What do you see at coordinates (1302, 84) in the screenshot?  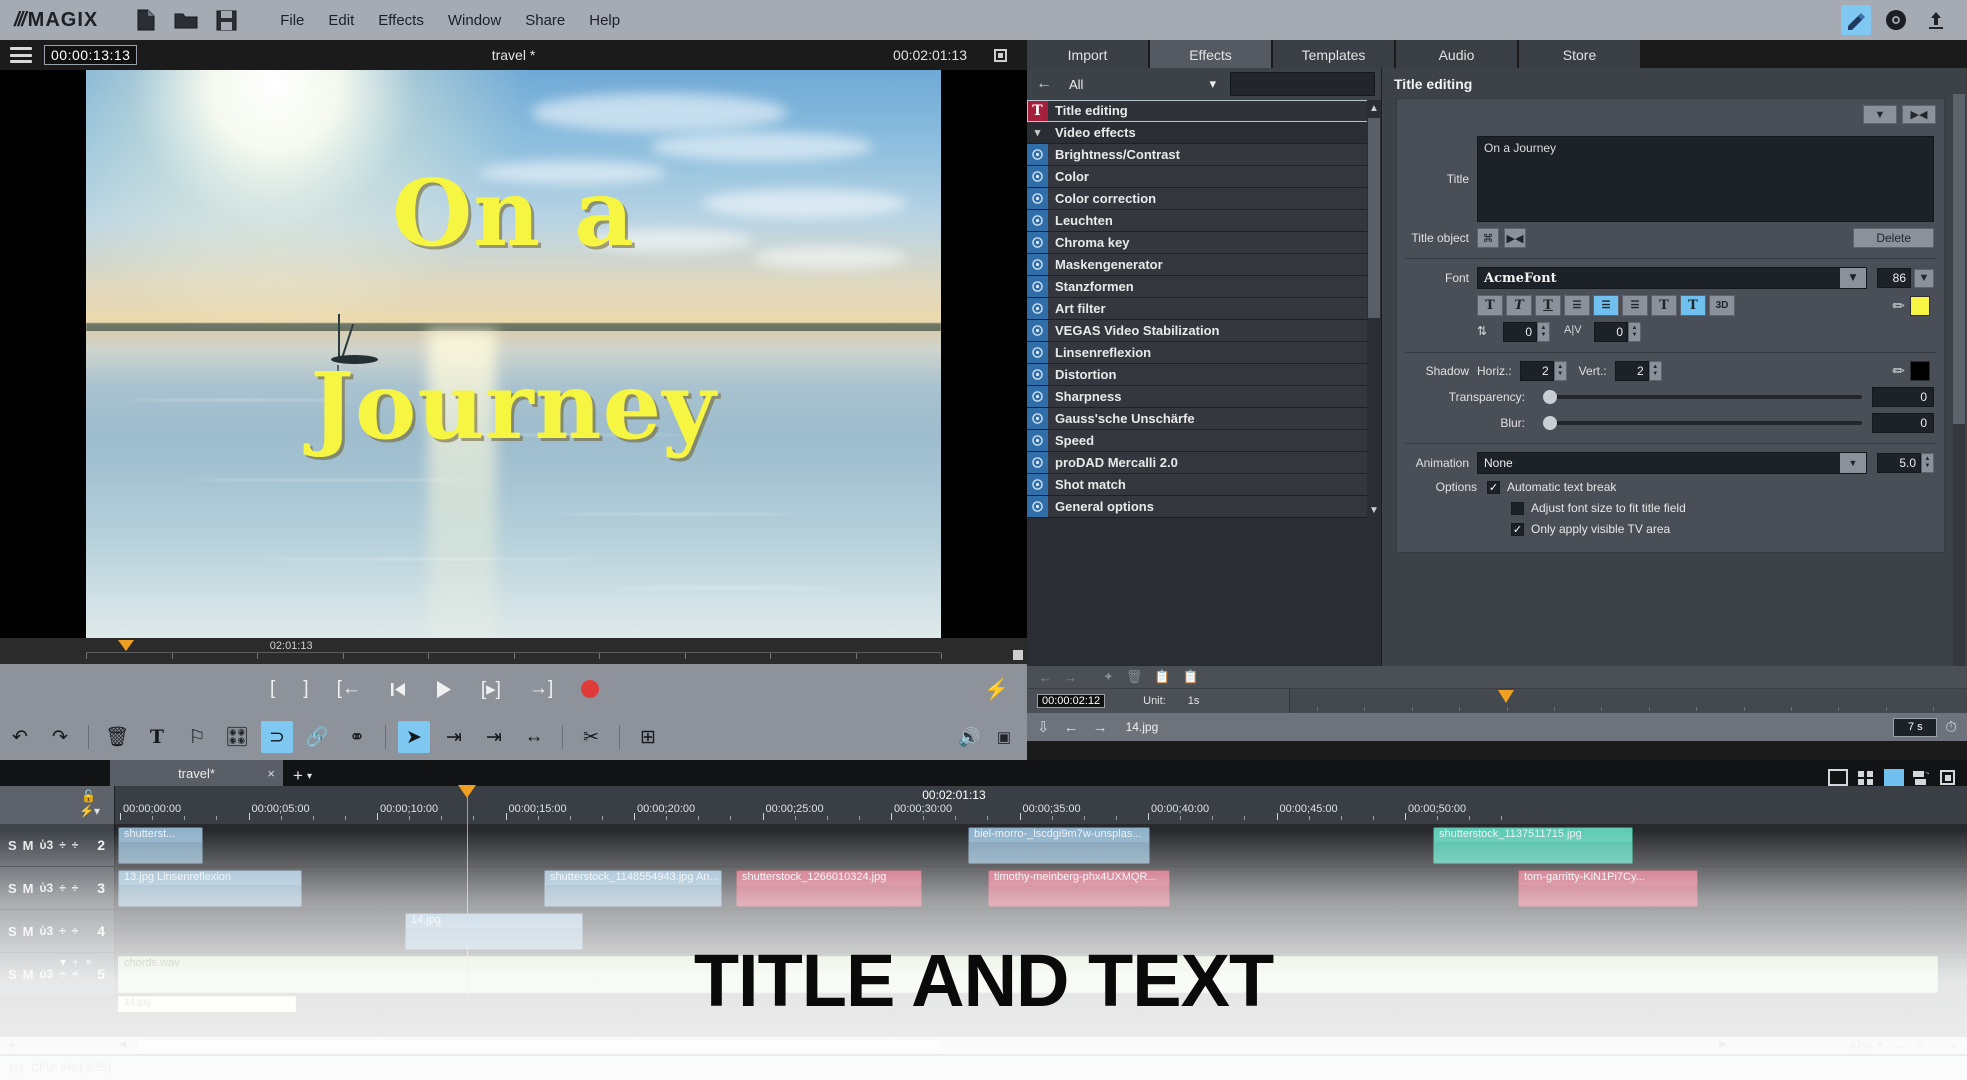 I see `effects-search-input` at bounding box center [1302, 84].